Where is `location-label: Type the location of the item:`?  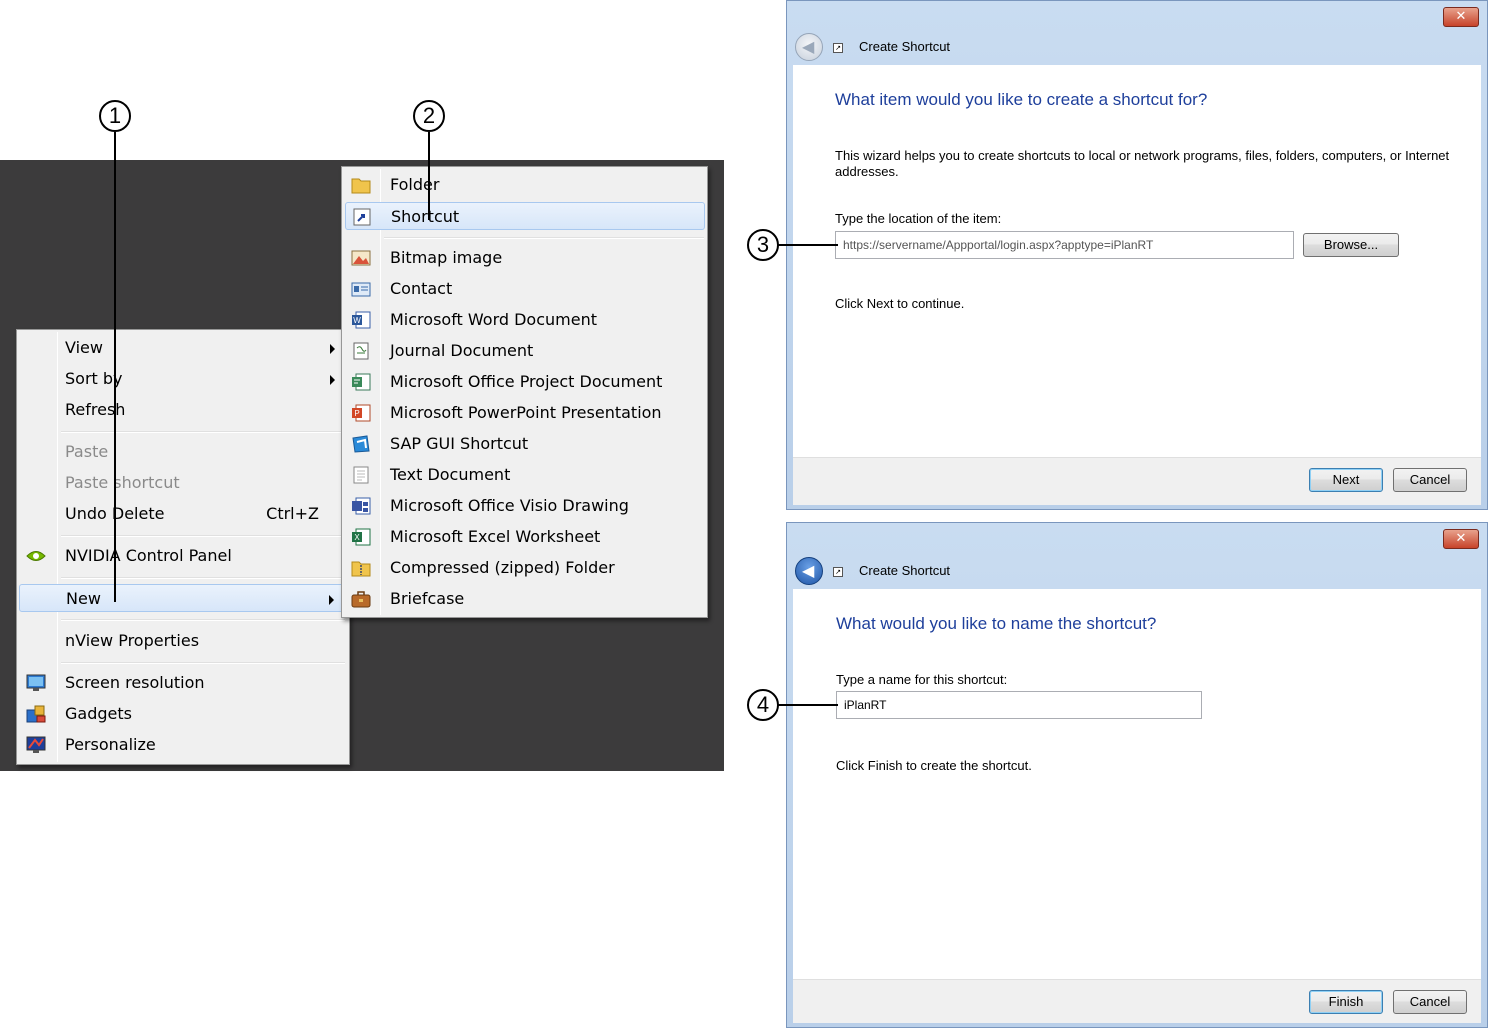 location-label: Type the location of the item: is located at coordinates (918, 218).